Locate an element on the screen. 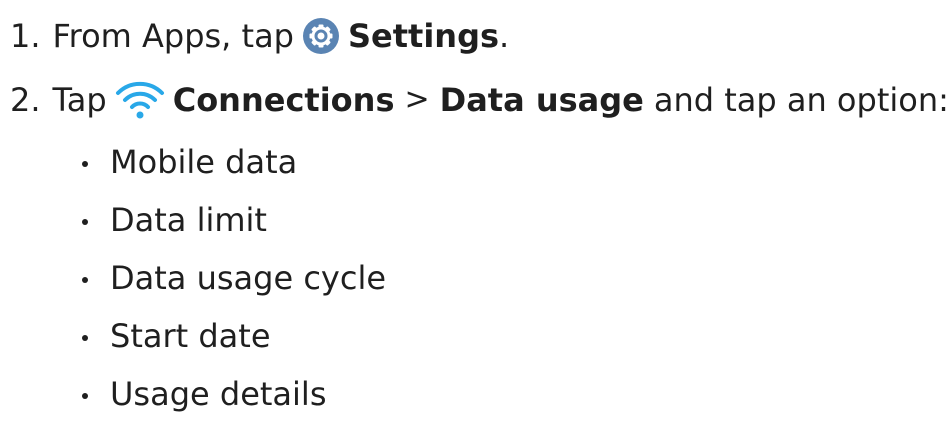 The width and height of the screenshot is (948, 430). step-1: 1. From Apps, tap Settings . is located at coordinates (259, 36).